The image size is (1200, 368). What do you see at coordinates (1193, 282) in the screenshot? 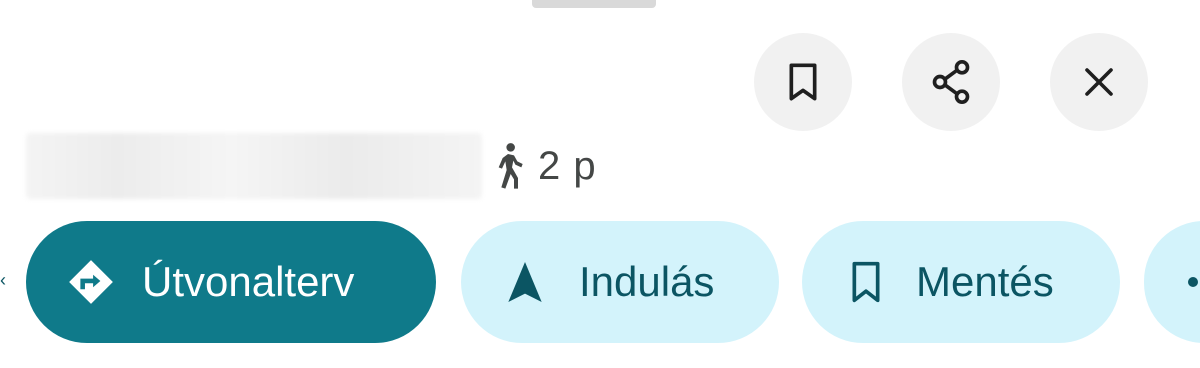
I see `more-icon` at bounding box center [1193, 282].